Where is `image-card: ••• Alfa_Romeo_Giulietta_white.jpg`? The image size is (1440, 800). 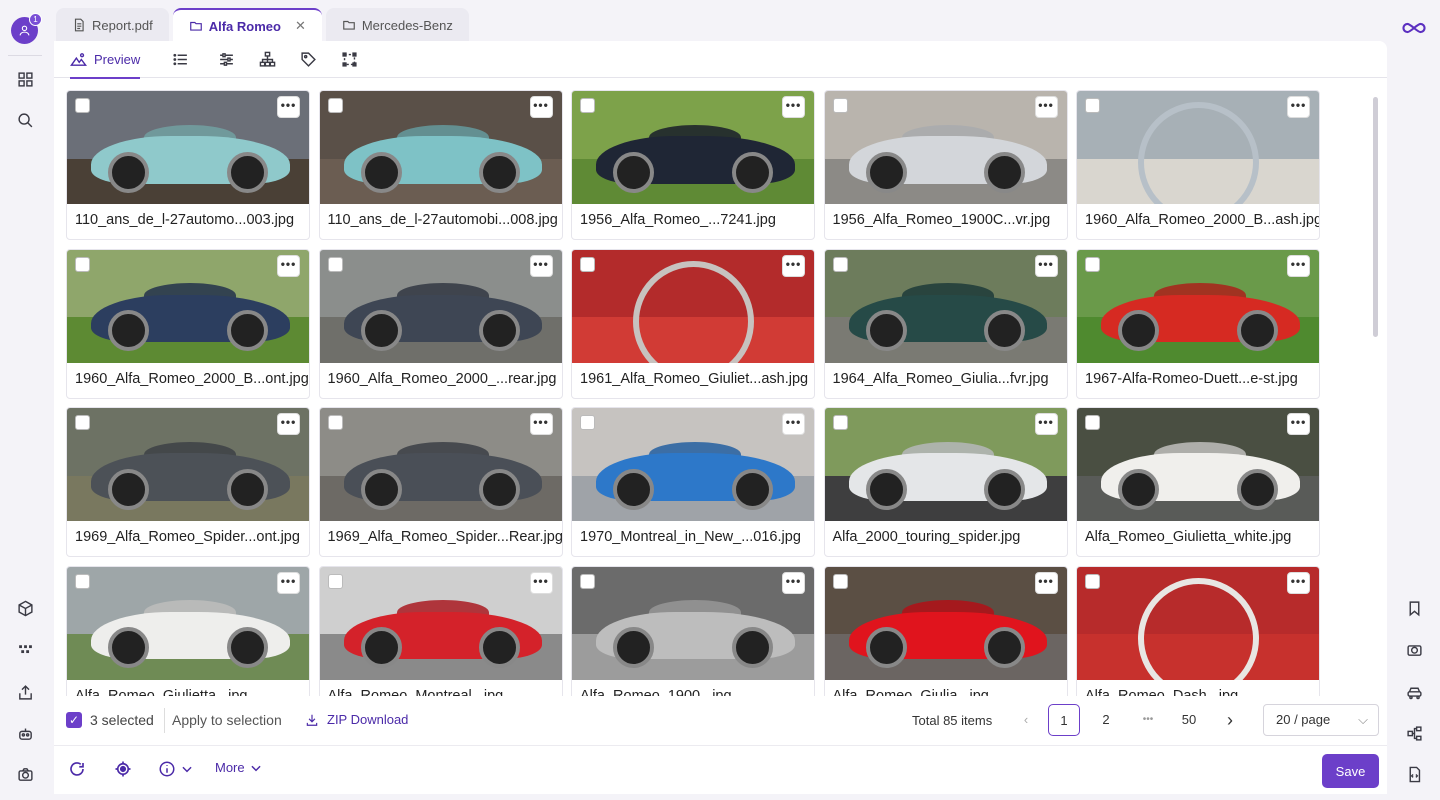
image-card: ••• Alfa_Romeo_Giulietta_white.jpg is located at coordinates (1198, 482).